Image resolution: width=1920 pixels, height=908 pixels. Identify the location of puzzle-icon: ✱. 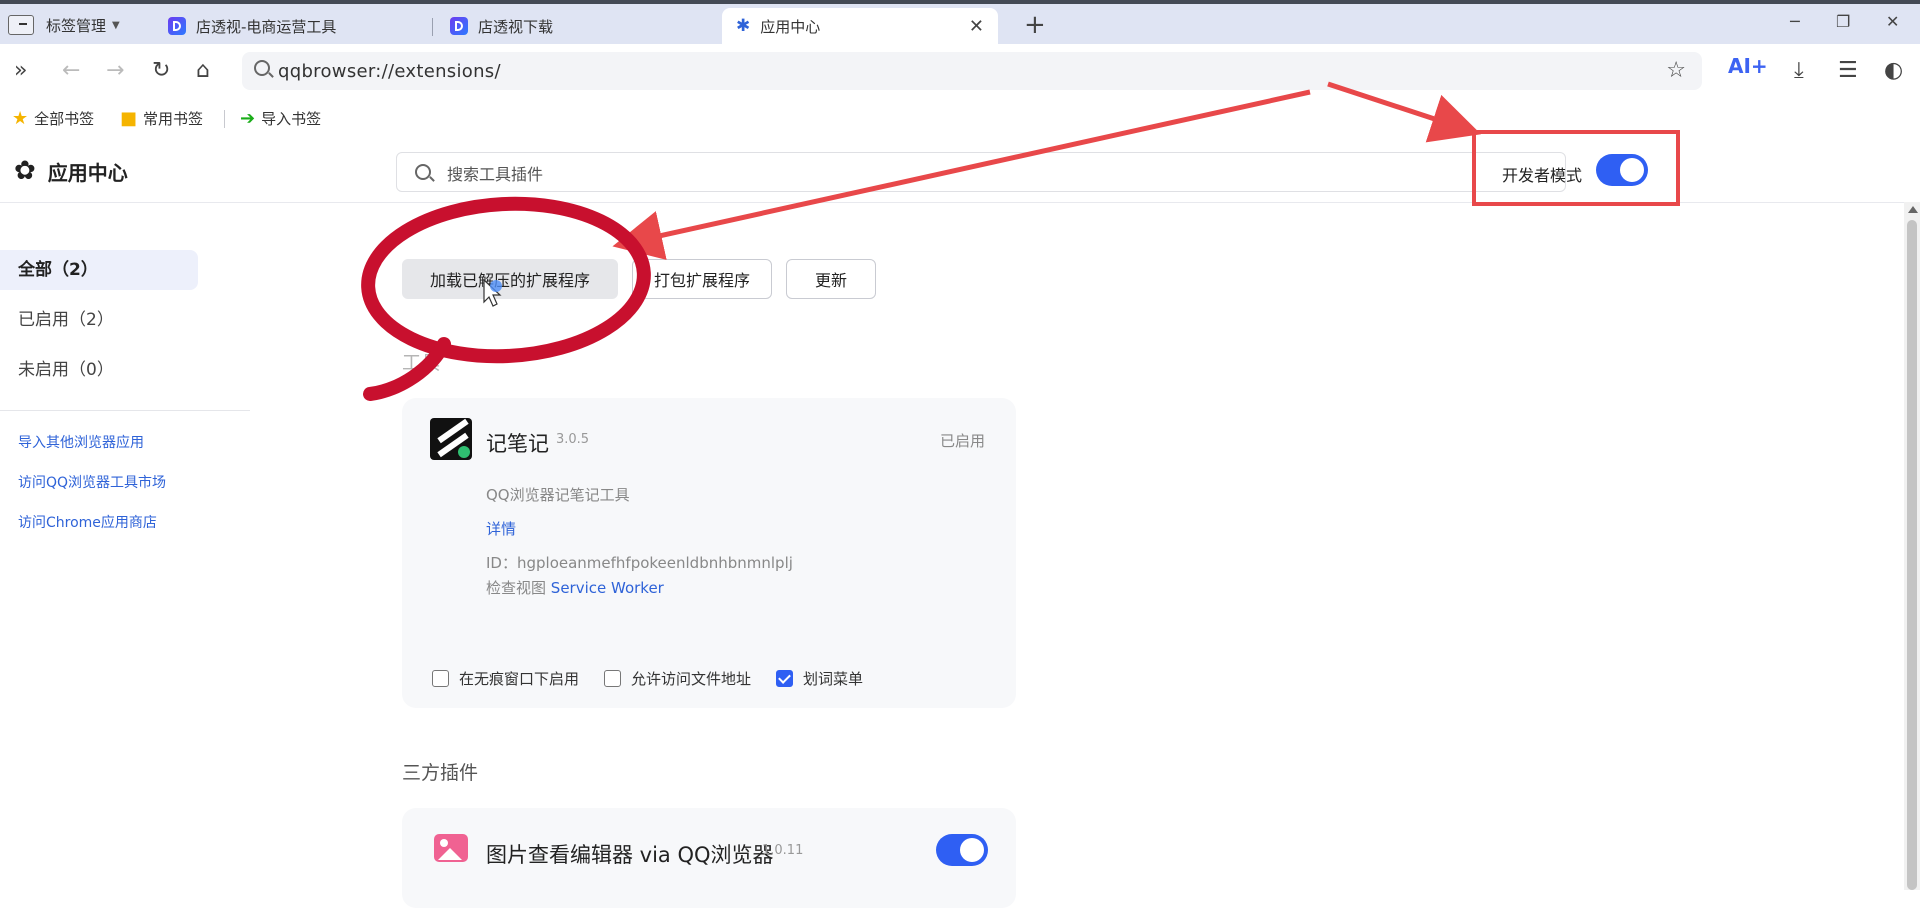
(743, 26).